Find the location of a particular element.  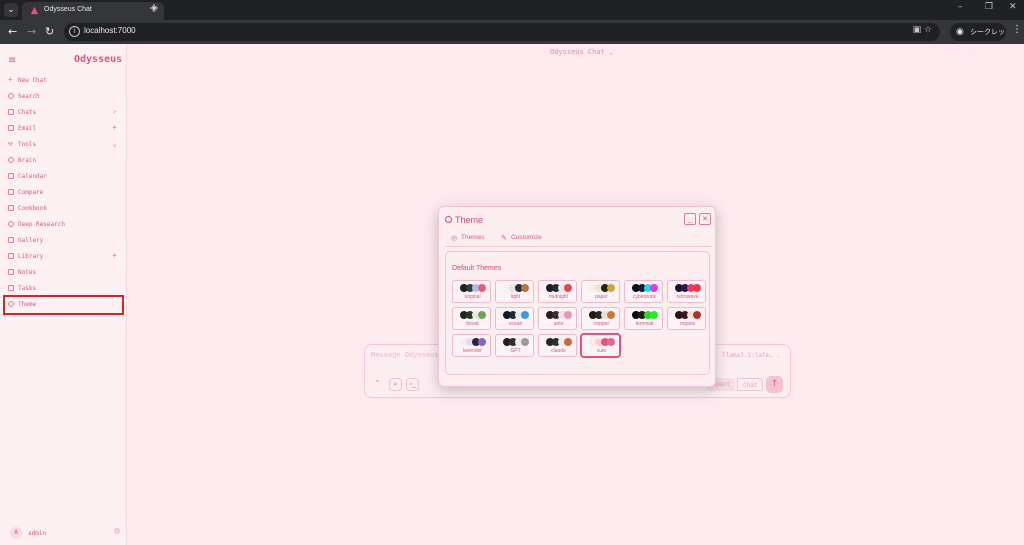

browser-tab: Odysseus Chat × is located at coordinates (93, 11).